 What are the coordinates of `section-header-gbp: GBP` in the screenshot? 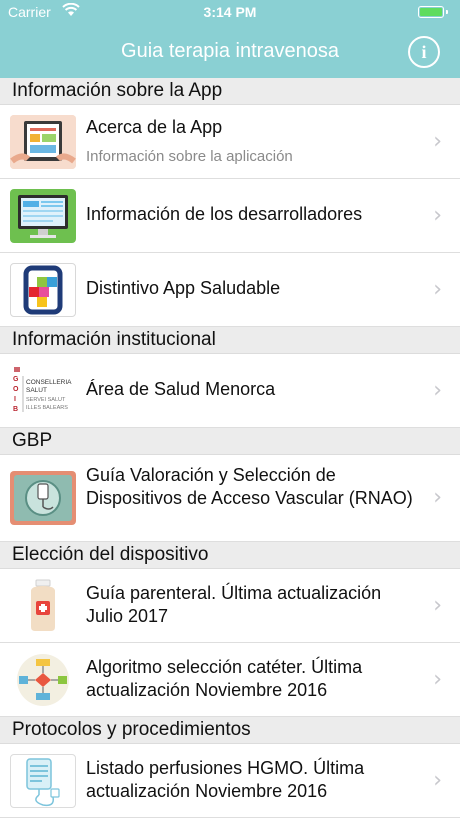 It's located at (230, 441).